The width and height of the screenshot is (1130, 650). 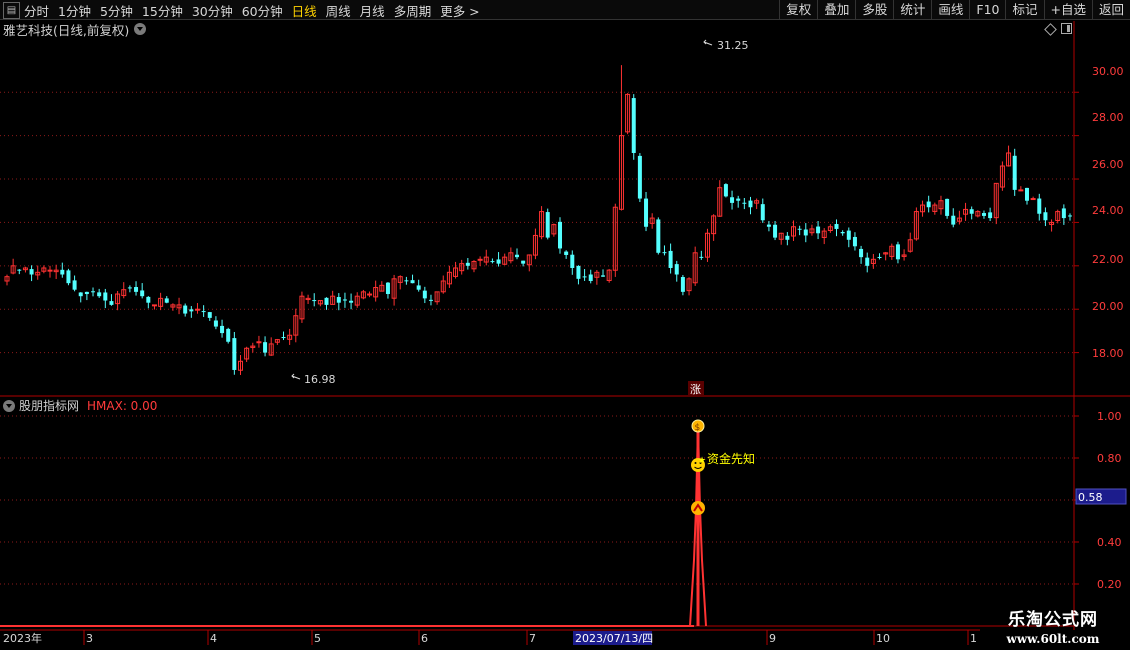 What do you see at coordinates (1109, 458) in the screenshot?
I see `ind-tick-080: 0.80` at bounding box center [1109, 458].